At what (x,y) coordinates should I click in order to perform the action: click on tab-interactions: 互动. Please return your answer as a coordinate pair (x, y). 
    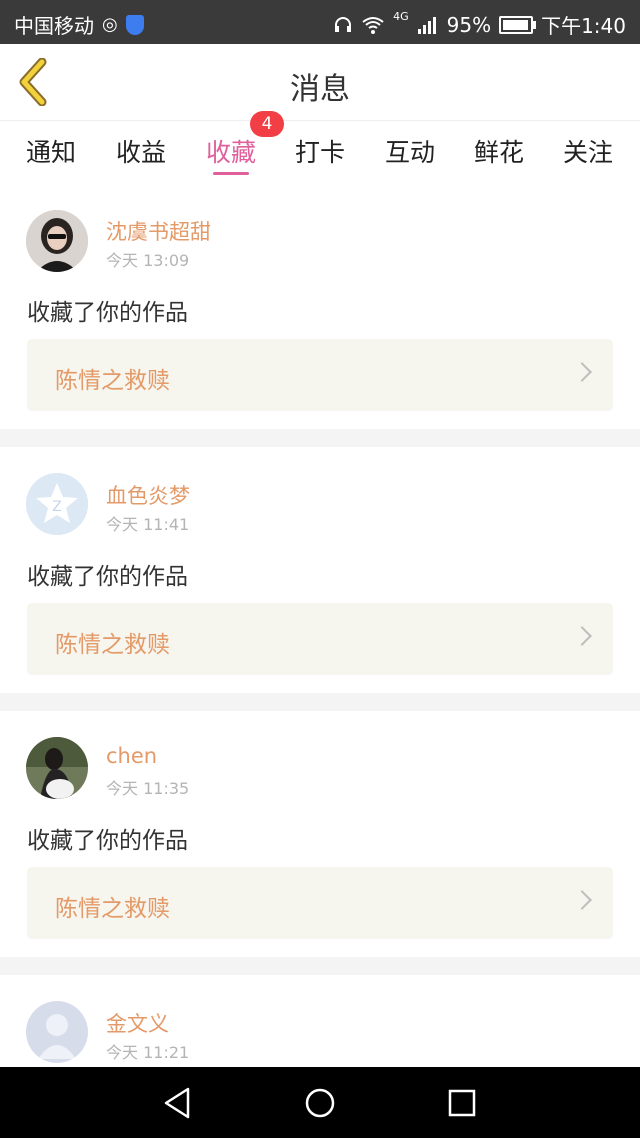
    Looking at the image, I should click on (410, 151).